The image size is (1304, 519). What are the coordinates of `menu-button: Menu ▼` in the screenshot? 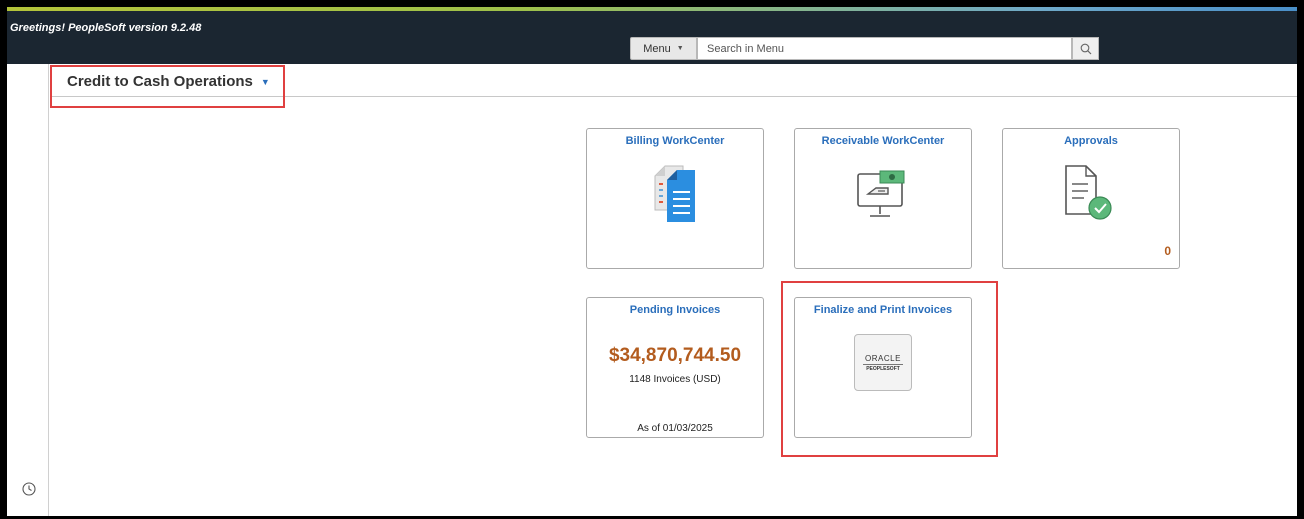 It's located at (663, 48).